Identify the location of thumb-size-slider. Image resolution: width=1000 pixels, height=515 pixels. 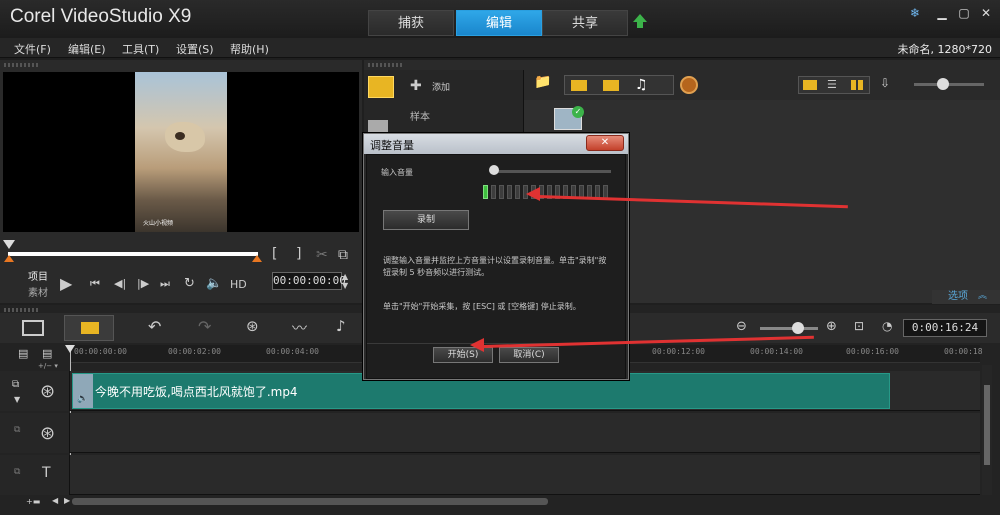
(949, 84).